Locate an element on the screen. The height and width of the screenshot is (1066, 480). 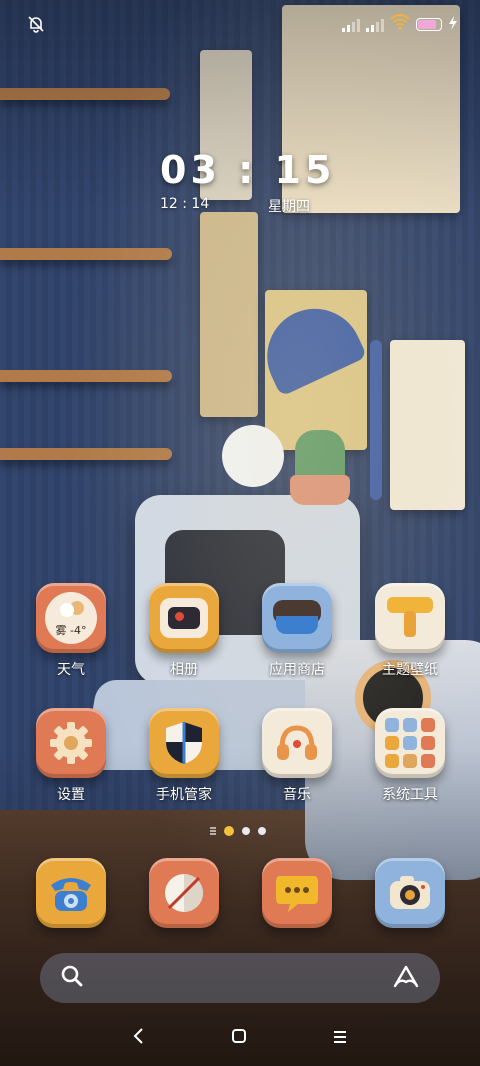
app-weather: 雾 -4° 天气 is located at coordinates (71, 631).